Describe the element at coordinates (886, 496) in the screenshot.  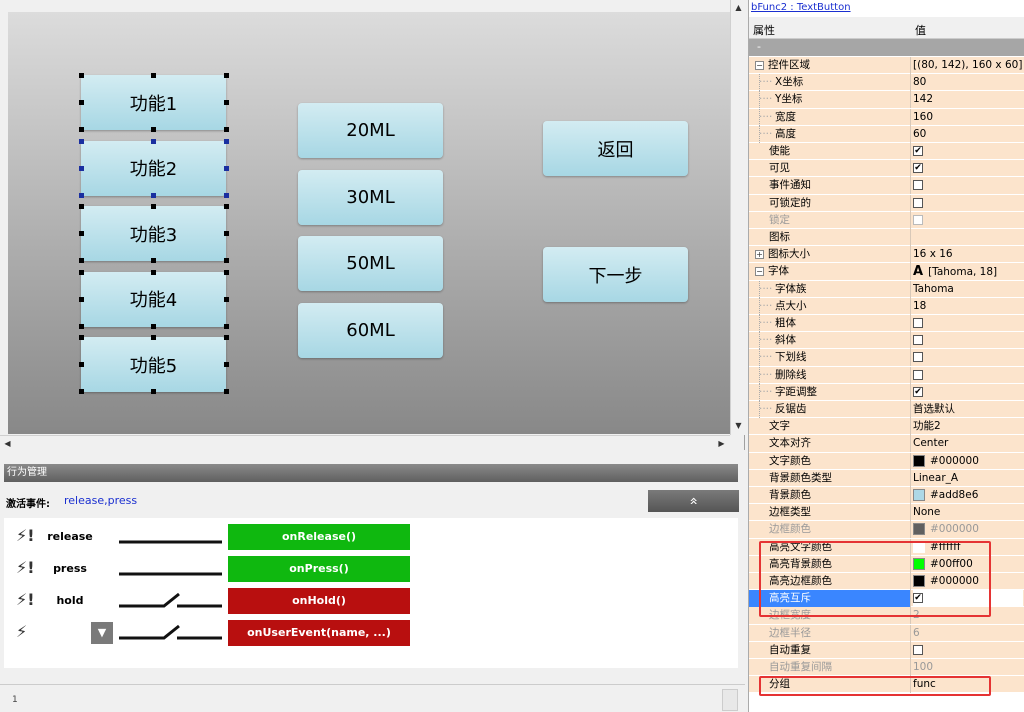
I see `property-row: 背景颜色 #add8e6` at that location.